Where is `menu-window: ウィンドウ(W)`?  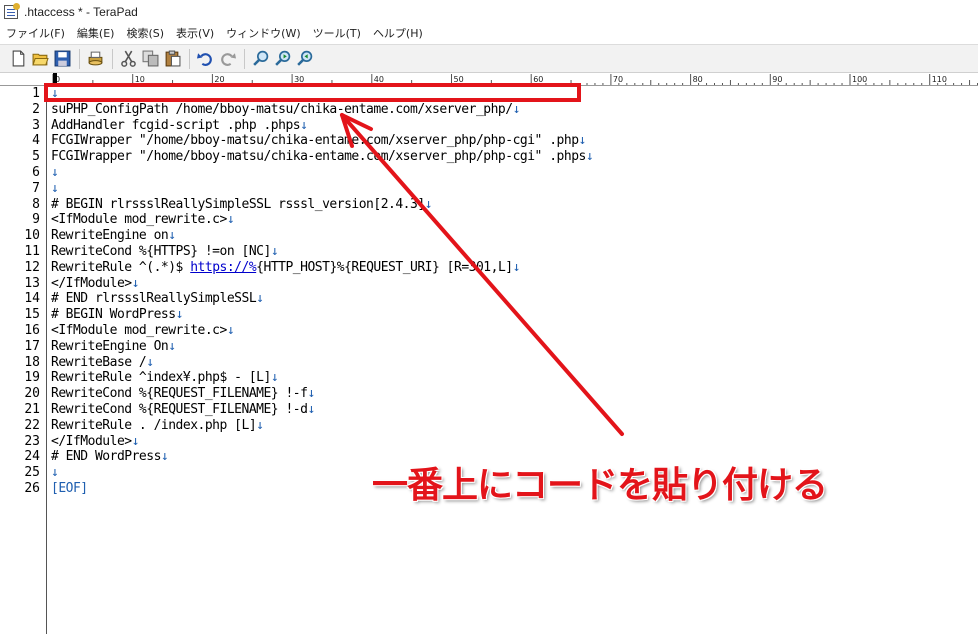 menu-window: ウィンドウ(W) is located at coordinates (263, 33).